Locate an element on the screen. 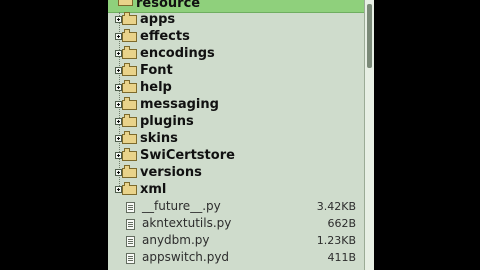 The height and width of the screenshot is (270, 480). file-size: 662B is located at coordinates (341, 223).